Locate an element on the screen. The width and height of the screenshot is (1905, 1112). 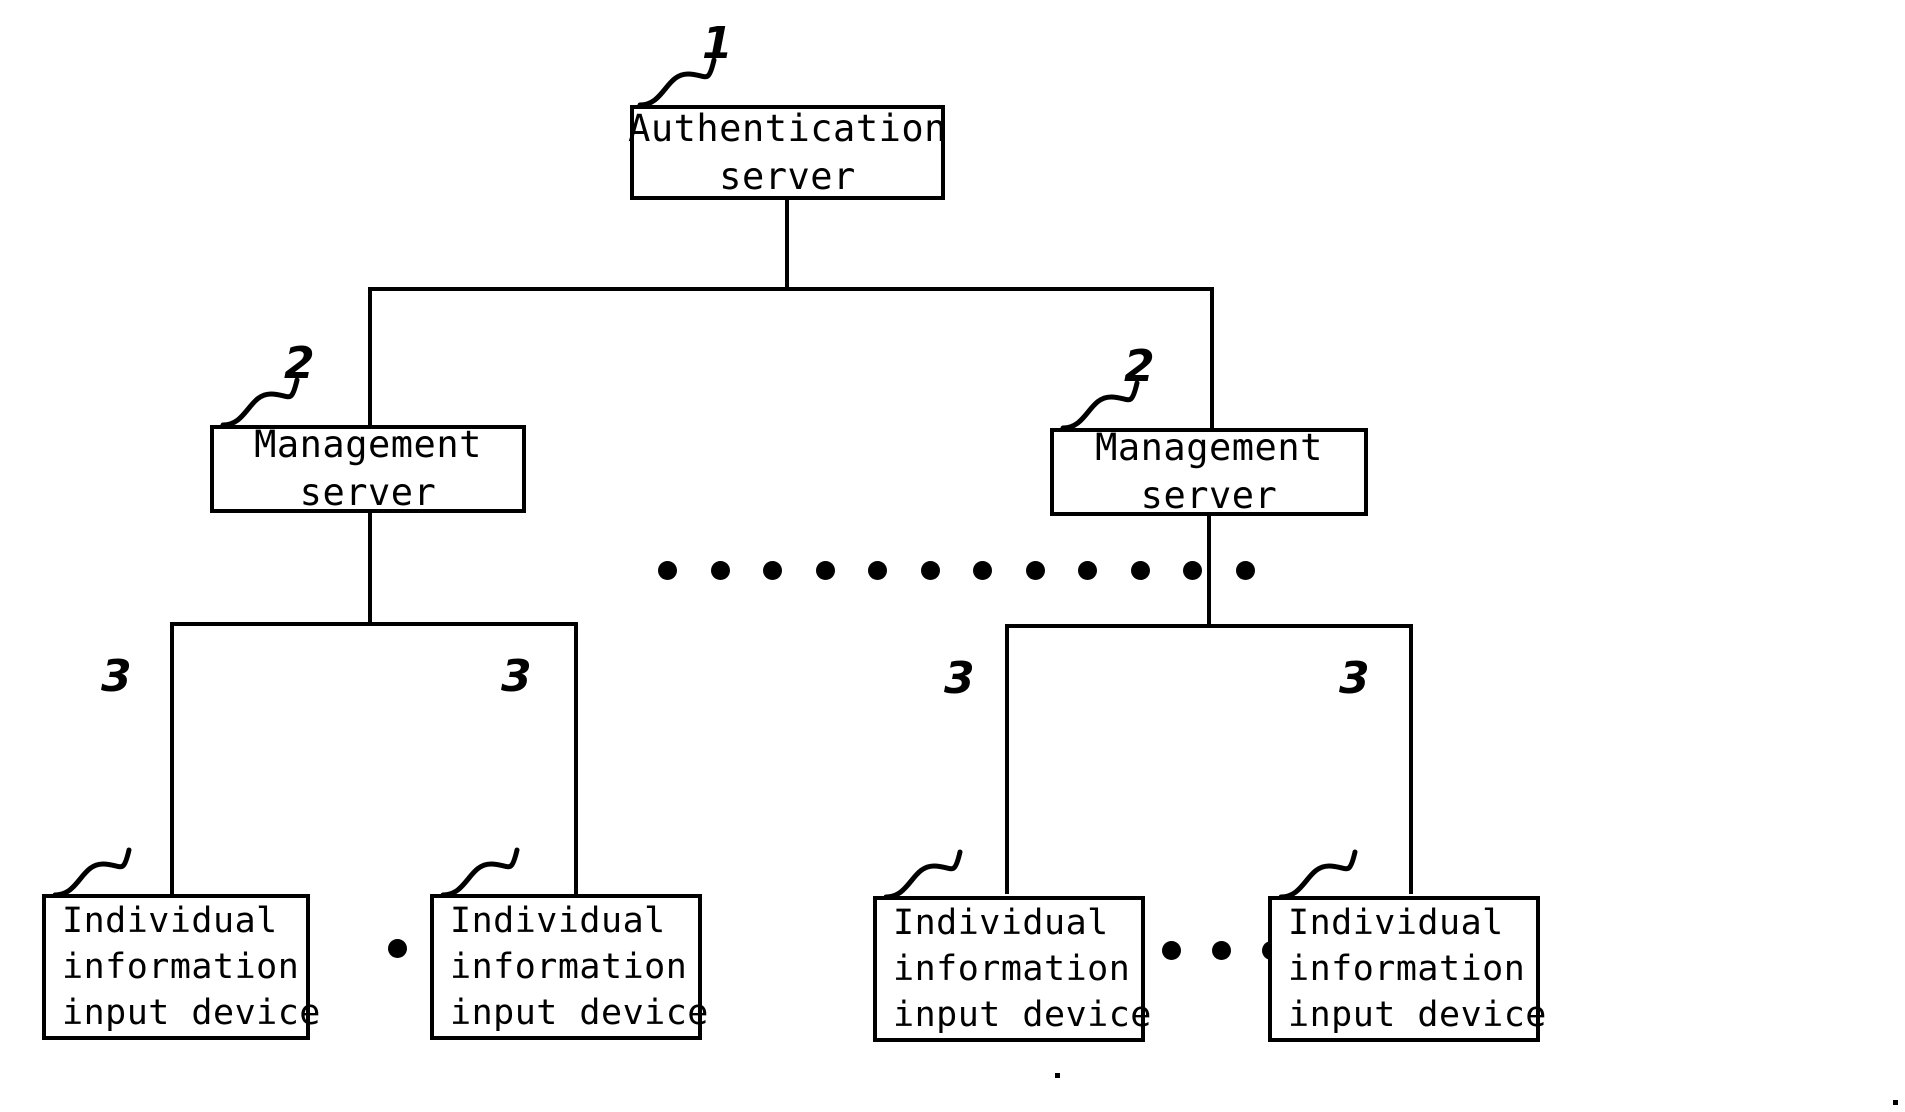
wire-bus-to-mgmt-left is located at coordinates (370, 357).